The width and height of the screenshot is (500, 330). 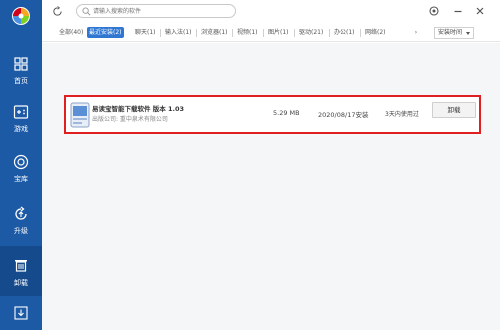 I want to click on tab-image: 图片(1), so click(x=278, y=32).